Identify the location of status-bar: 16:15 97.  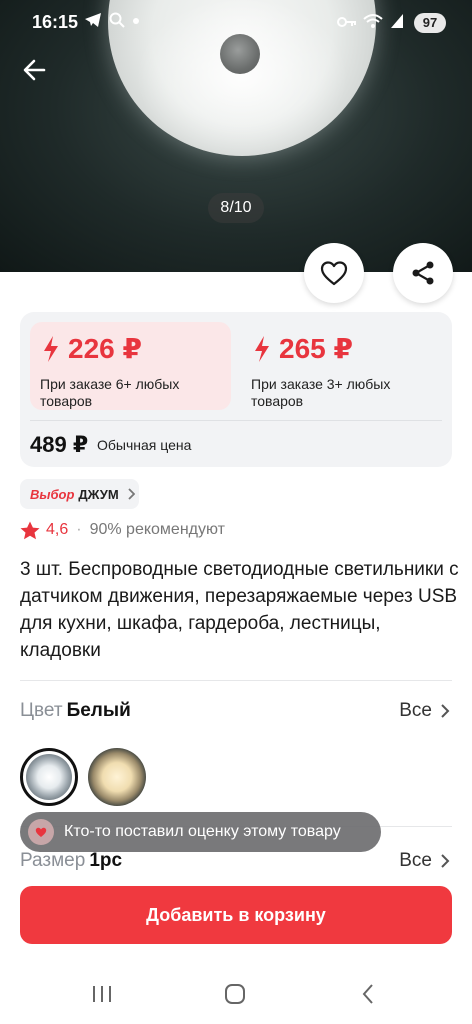
(236, 23).